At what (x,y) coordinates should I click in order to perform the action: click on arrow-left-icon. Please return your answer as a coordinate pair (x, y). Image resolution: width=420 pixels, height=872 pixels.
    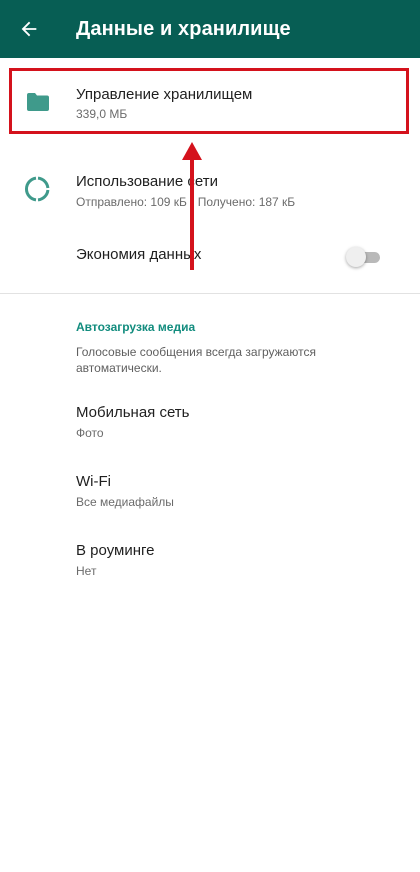
    Looking at the image, I should click on (29, 29).